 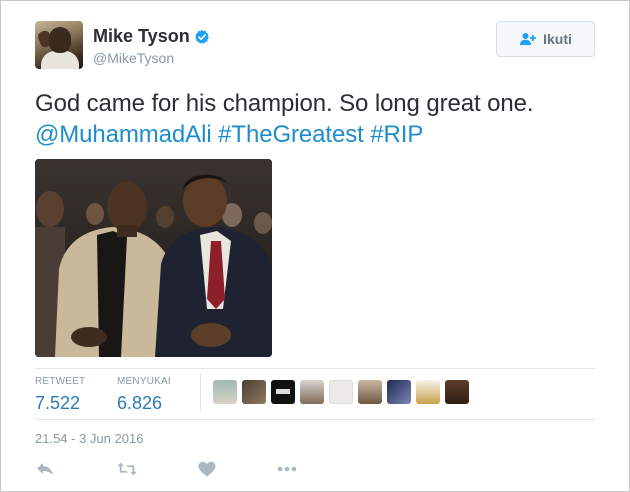 I want to click on retweet-stat-label: RETWEET, so click(x=60, y=381).